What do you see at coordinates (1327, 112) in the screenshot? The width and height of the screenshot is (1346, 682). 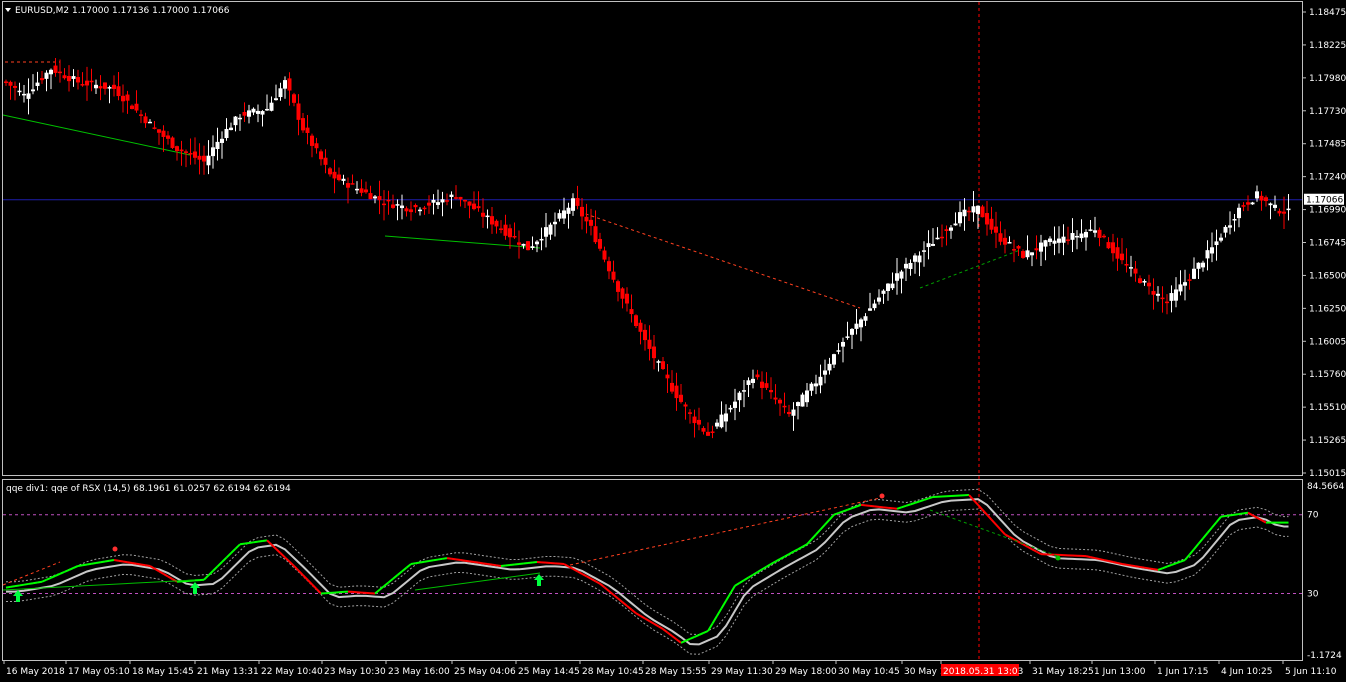 I see `price-label: 1.17730` at bounding box center [1327, 112].